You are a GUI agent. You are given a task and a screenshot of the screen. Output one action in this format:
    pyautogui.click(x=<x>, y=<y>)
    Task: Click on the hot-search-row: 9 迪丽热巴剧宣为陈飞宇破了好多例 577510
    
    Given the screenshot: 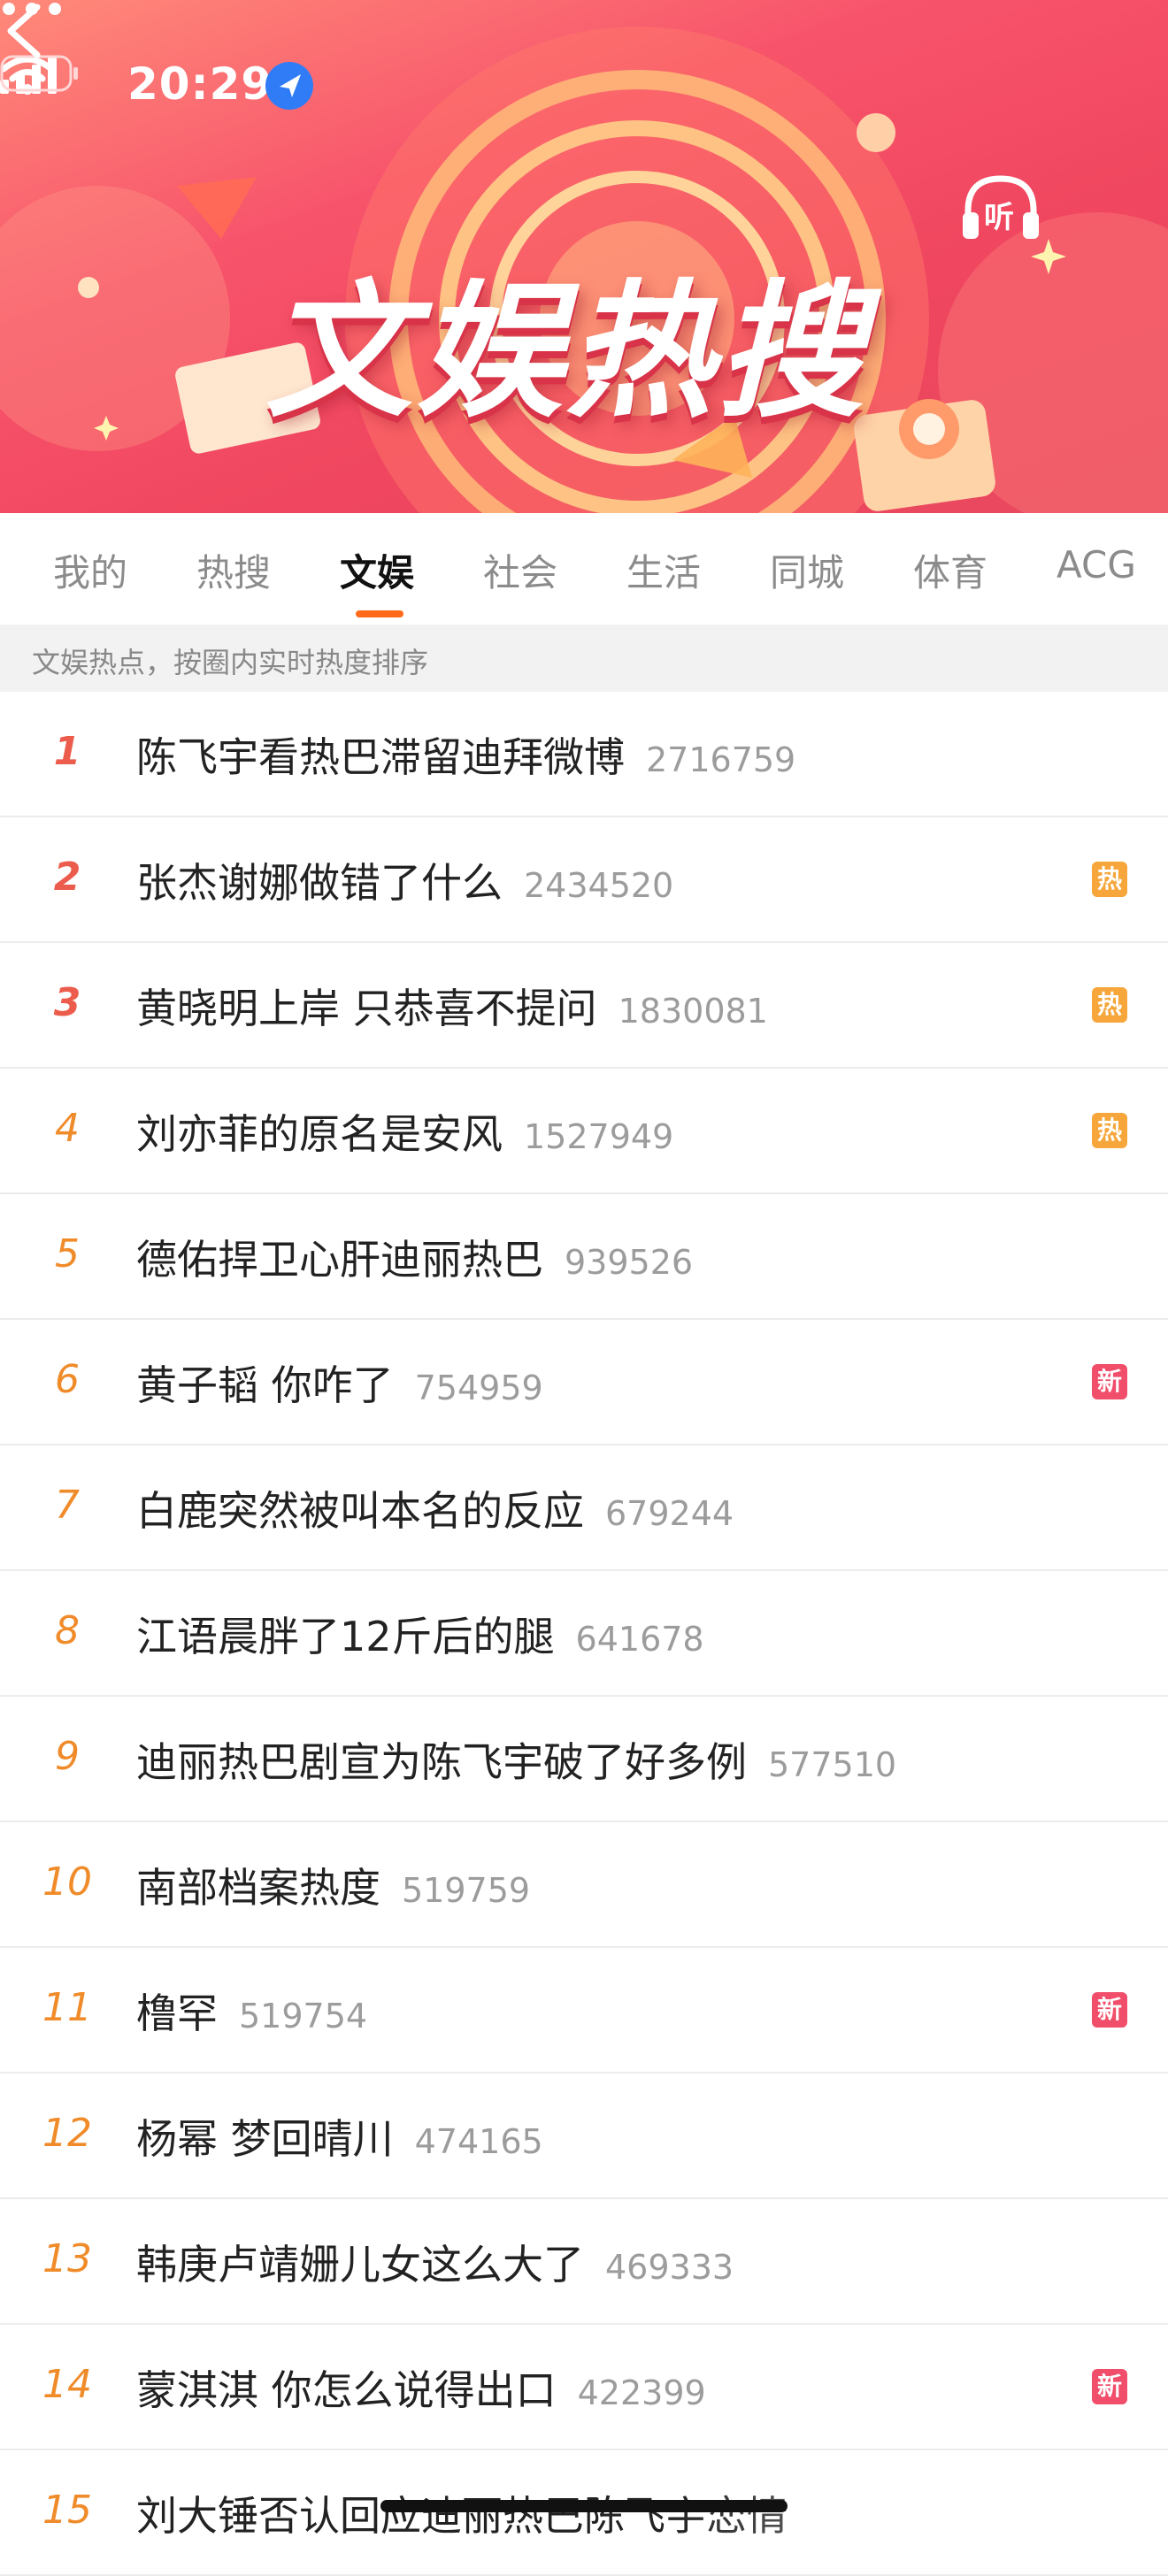 What is the action you would take?
    pyautogui.click(x=584, y=1759)
    